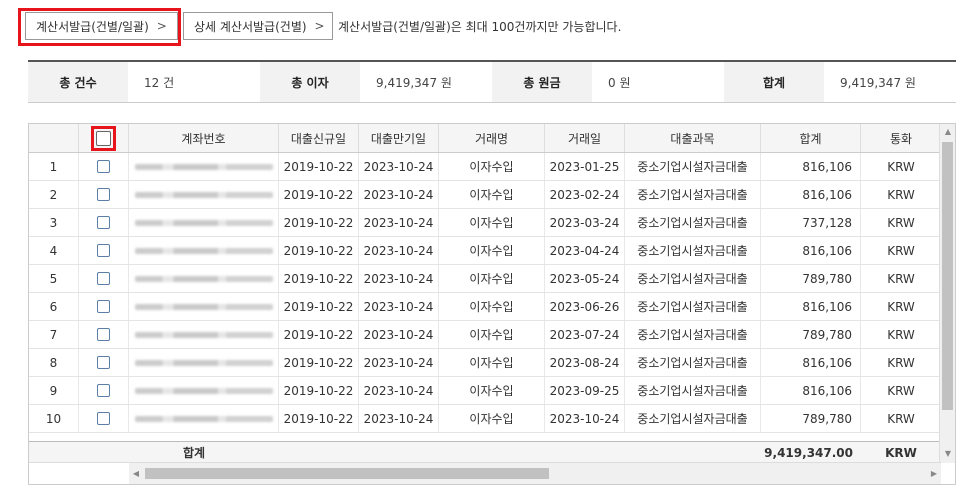 Image resolution: width=976 pixels, height=501 pixels. Describe the element at coordinates (194, 453) in the screenshot. I see `footer-label: 합계` at that location.